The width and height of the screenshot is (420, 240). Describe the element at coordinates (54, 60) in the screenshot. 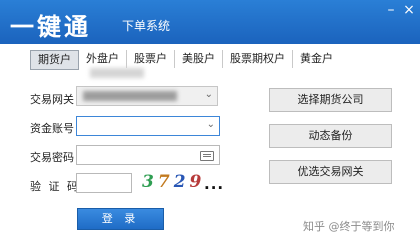

I see `tab-futures: 期货户` at that location.